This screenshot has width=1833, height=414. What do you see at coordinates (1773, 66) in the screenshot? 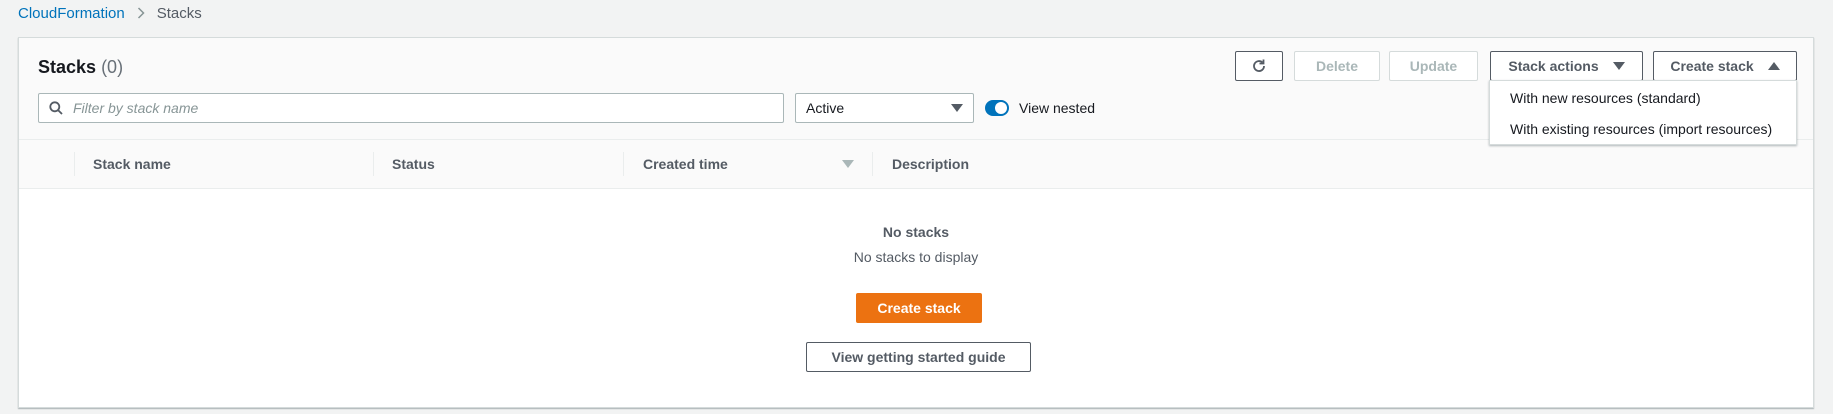
I see `caret-up-icon` at bounding box center [1773, 66].